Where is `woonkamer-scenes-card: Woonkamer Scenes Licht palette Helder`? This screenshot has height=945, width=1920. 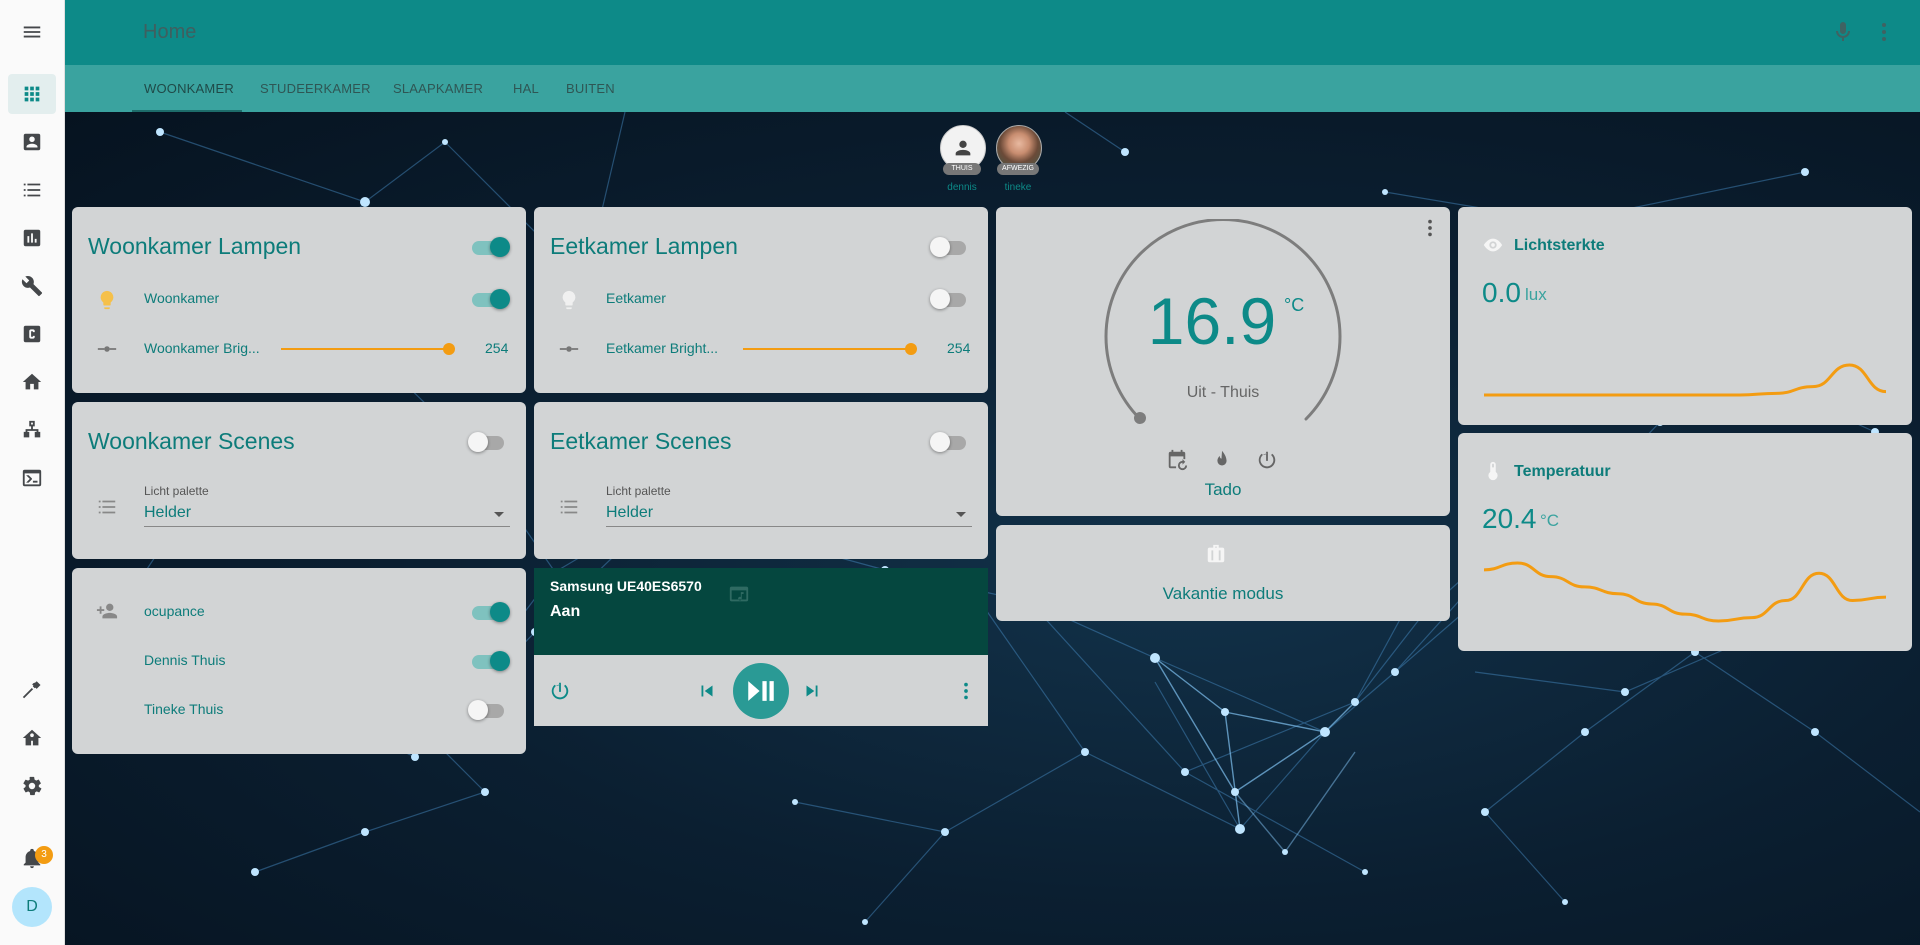
woonkamer-scenes-card: Woonkamer Scenes Licht palette Helder is located at coordinates (299, 480).